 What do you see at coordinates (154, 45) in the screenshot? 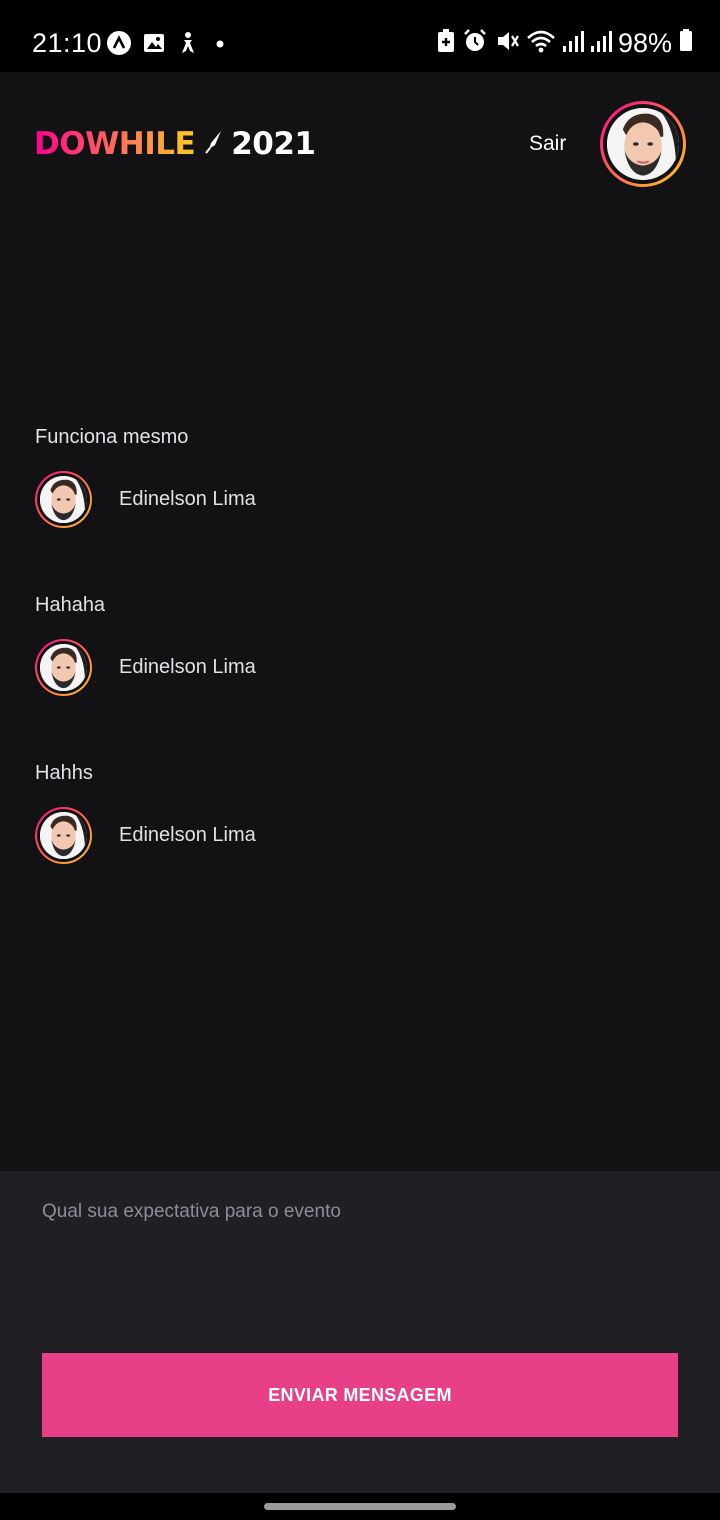
I see `gallery-icon` at bounding box center [154, 45].